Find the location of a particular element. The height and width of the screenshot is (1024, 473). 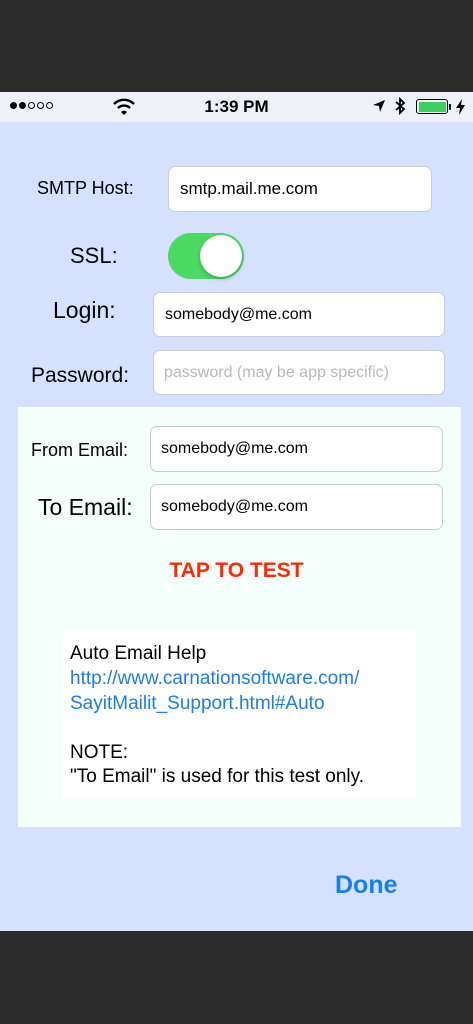

location-arrow-icon is located at coordinates (379, 106).